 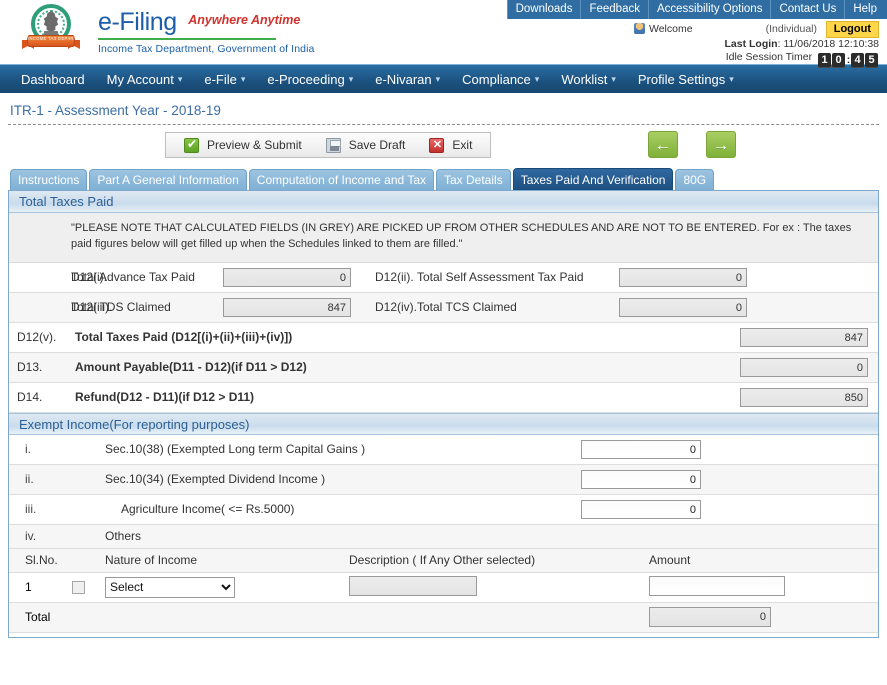 What do you see at coordinates (243, 145) in the screenshot?
I see `preview-submit-button: Preview & Submit` at bounding box center [243, 145].